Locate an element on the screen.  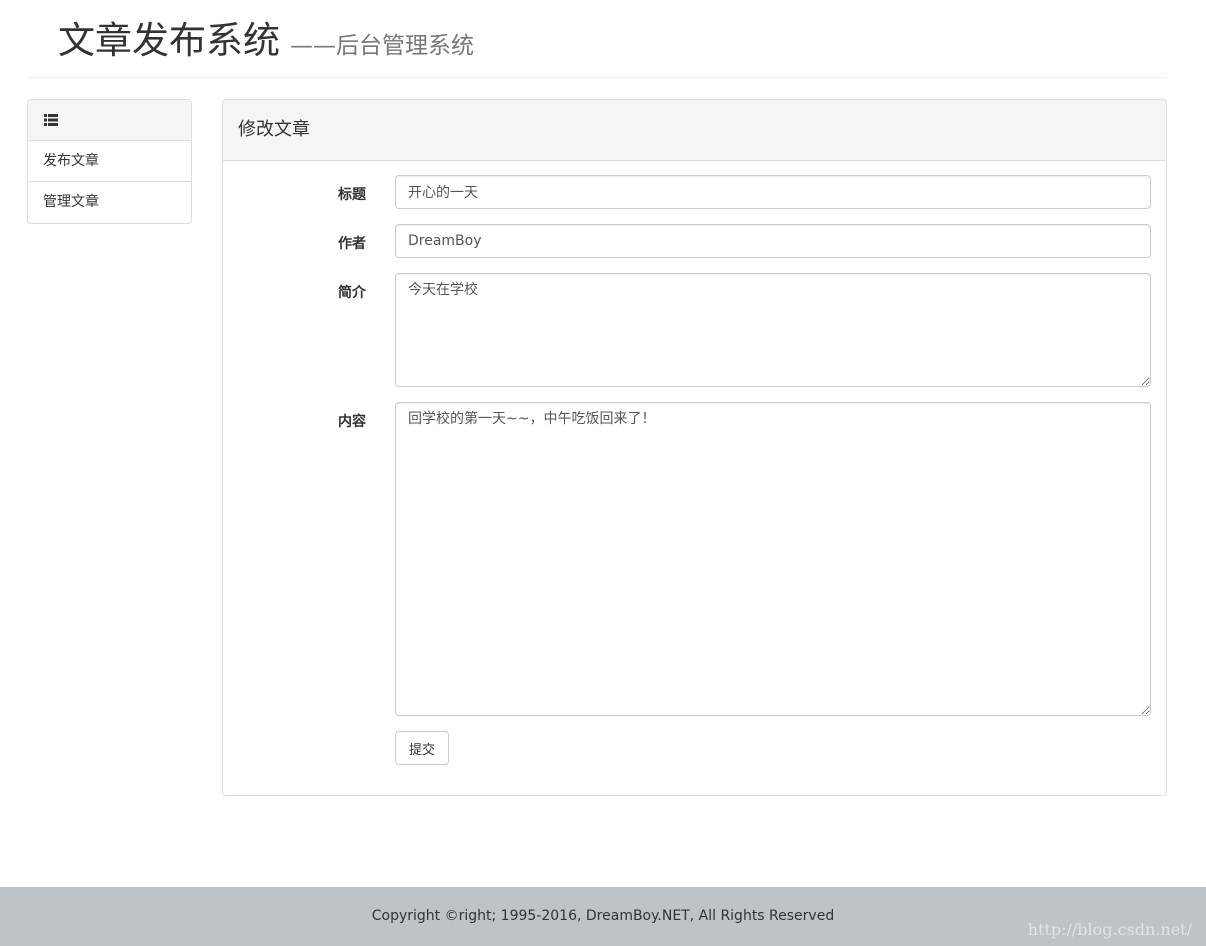
summary-textarea: 今天在学校 is located at coordinates (773, 330).